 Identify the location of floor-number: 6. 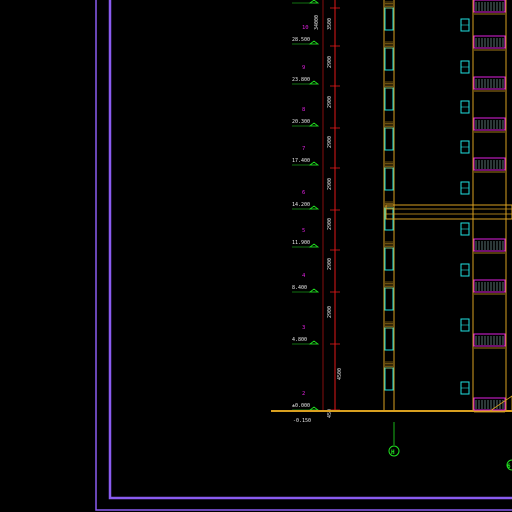
(303, 193).